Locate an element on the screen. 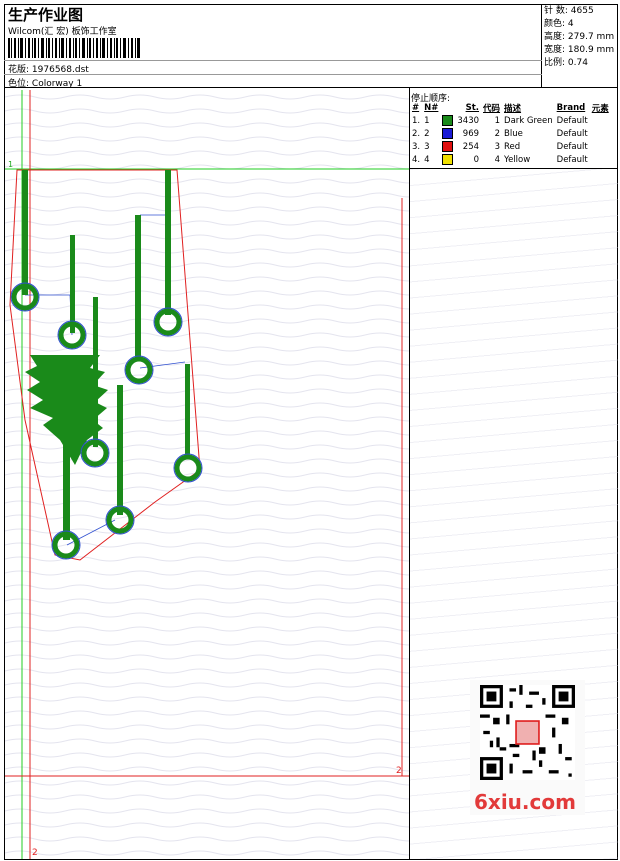 This screenshot has width=620, height=861. design-label: 花版: is located at coordinates (19, 70).